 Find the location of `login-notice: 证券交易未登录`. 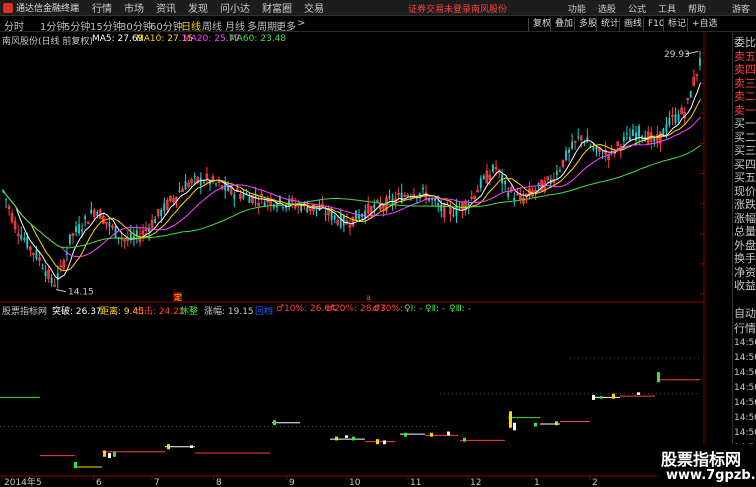

login-notice: 证券交易未登录 is located at coordinates (439, 8).